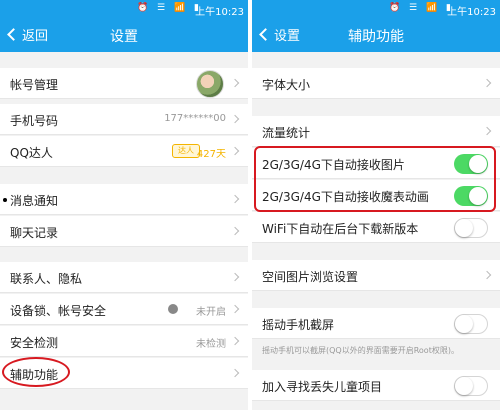 This screenshot has width=500, height=410. What do you see at coordinates (376, 83) in the screenshot?
I see `row-font-size: 字体大小` at bounding box center [376, 83].